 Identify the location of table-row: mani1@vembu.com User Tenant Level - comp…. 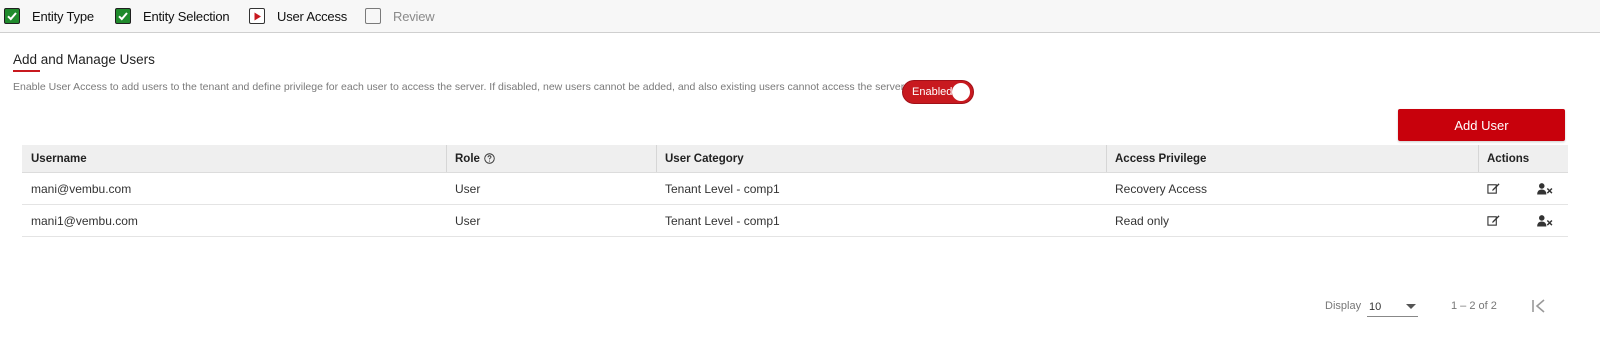
(795, 221).